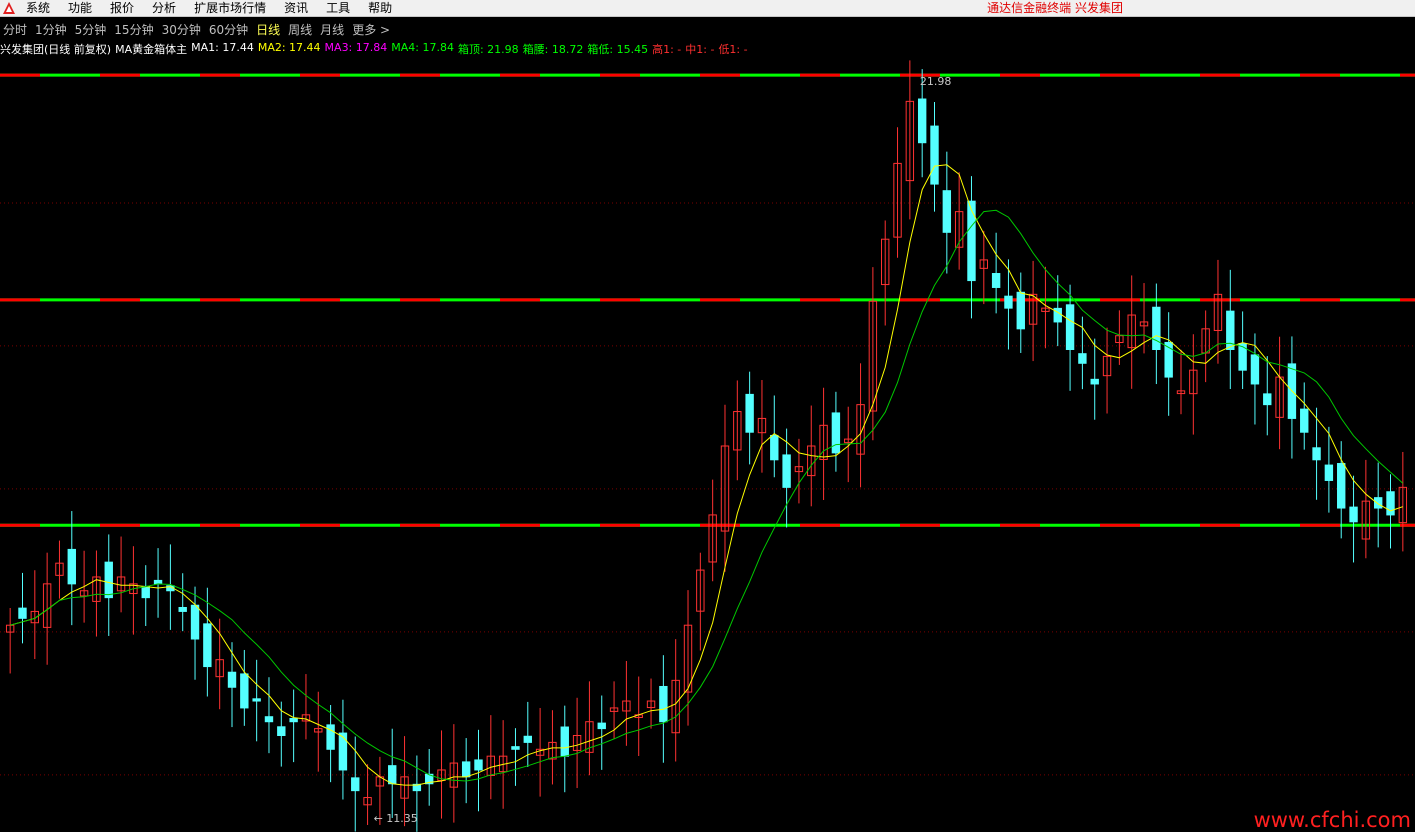 Image resolution: width=1415 pixels, height=832 pixels. Describe the element at coordinates (700, 49) in the screenshot. I see `legend-mid1: 中1: -` at that location.